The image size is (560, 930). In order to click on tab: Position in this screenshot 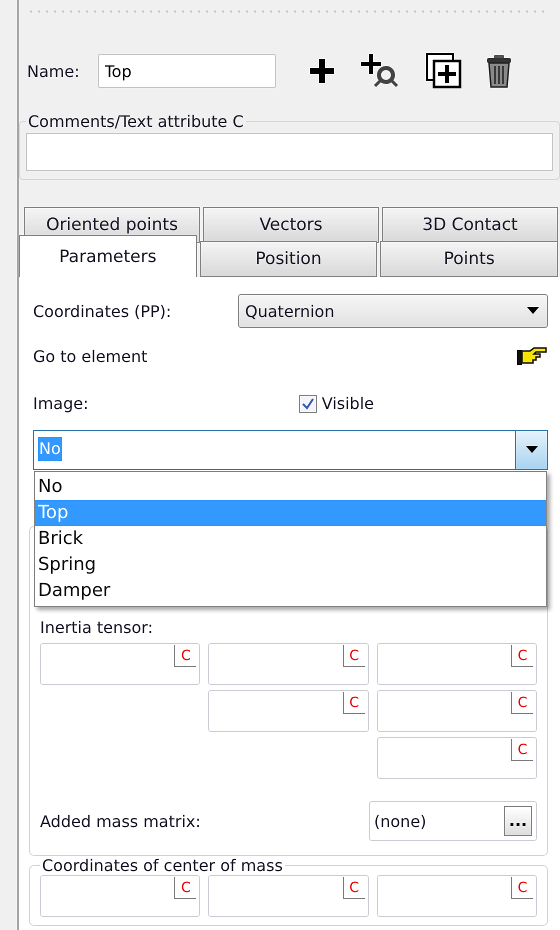, I will do `click(289, 259)`.